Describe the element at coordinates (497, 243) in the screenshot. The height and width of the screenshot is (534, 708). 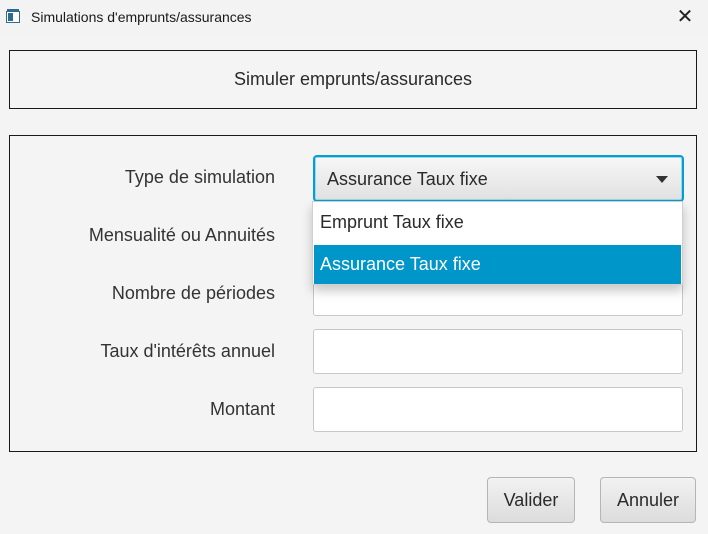
I see `type-simulation-dropdown: Emprunt Taux fixe Assurance Taux fixe` at that location.